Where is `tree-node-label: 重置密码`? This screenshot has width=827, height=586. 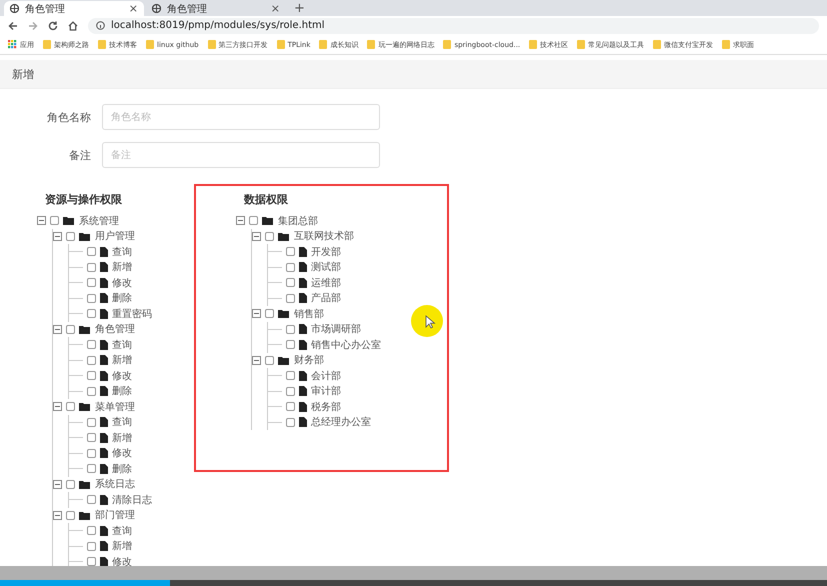 tree-node-label: 重置密码 is located at coordinates (132, 313).